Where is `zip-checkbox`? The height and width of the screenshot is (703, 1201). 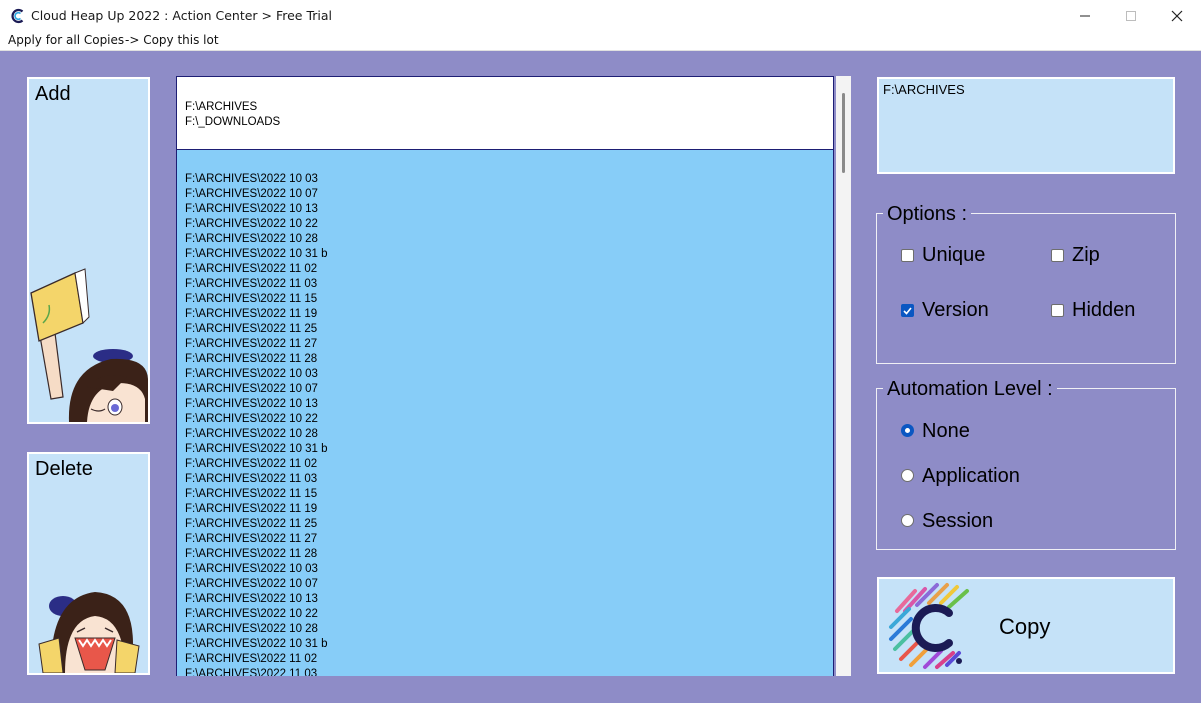 zip-checkbox is located at coordinates (1057, 255).